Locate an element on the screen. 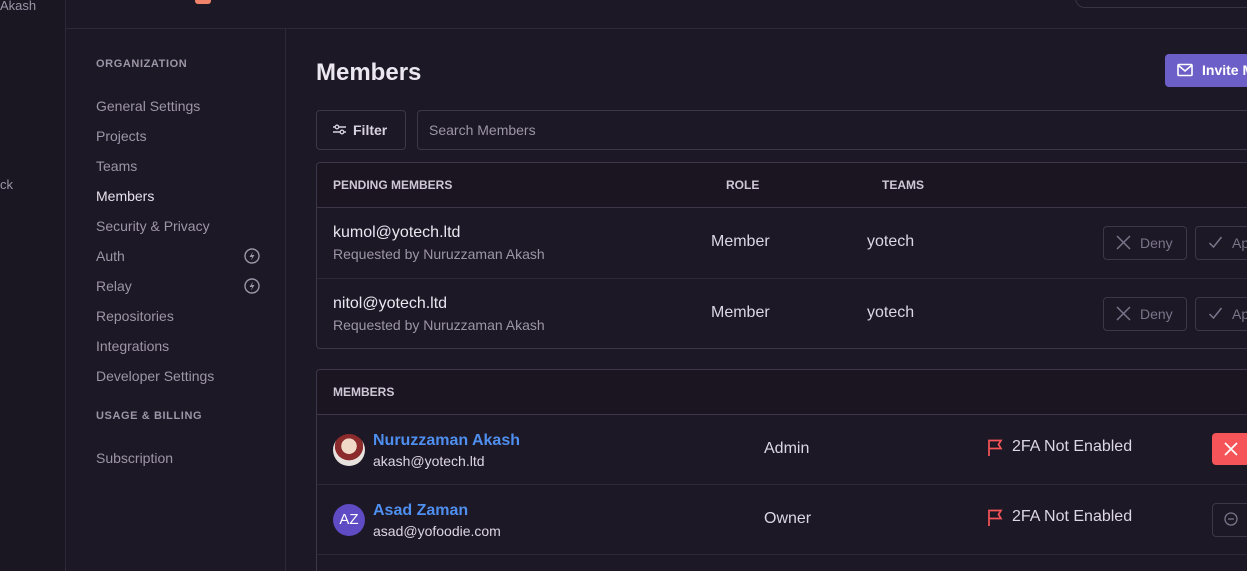 This screenshot has width=1247, height=571. member-role: Admin is located at coordinates (787, 448).